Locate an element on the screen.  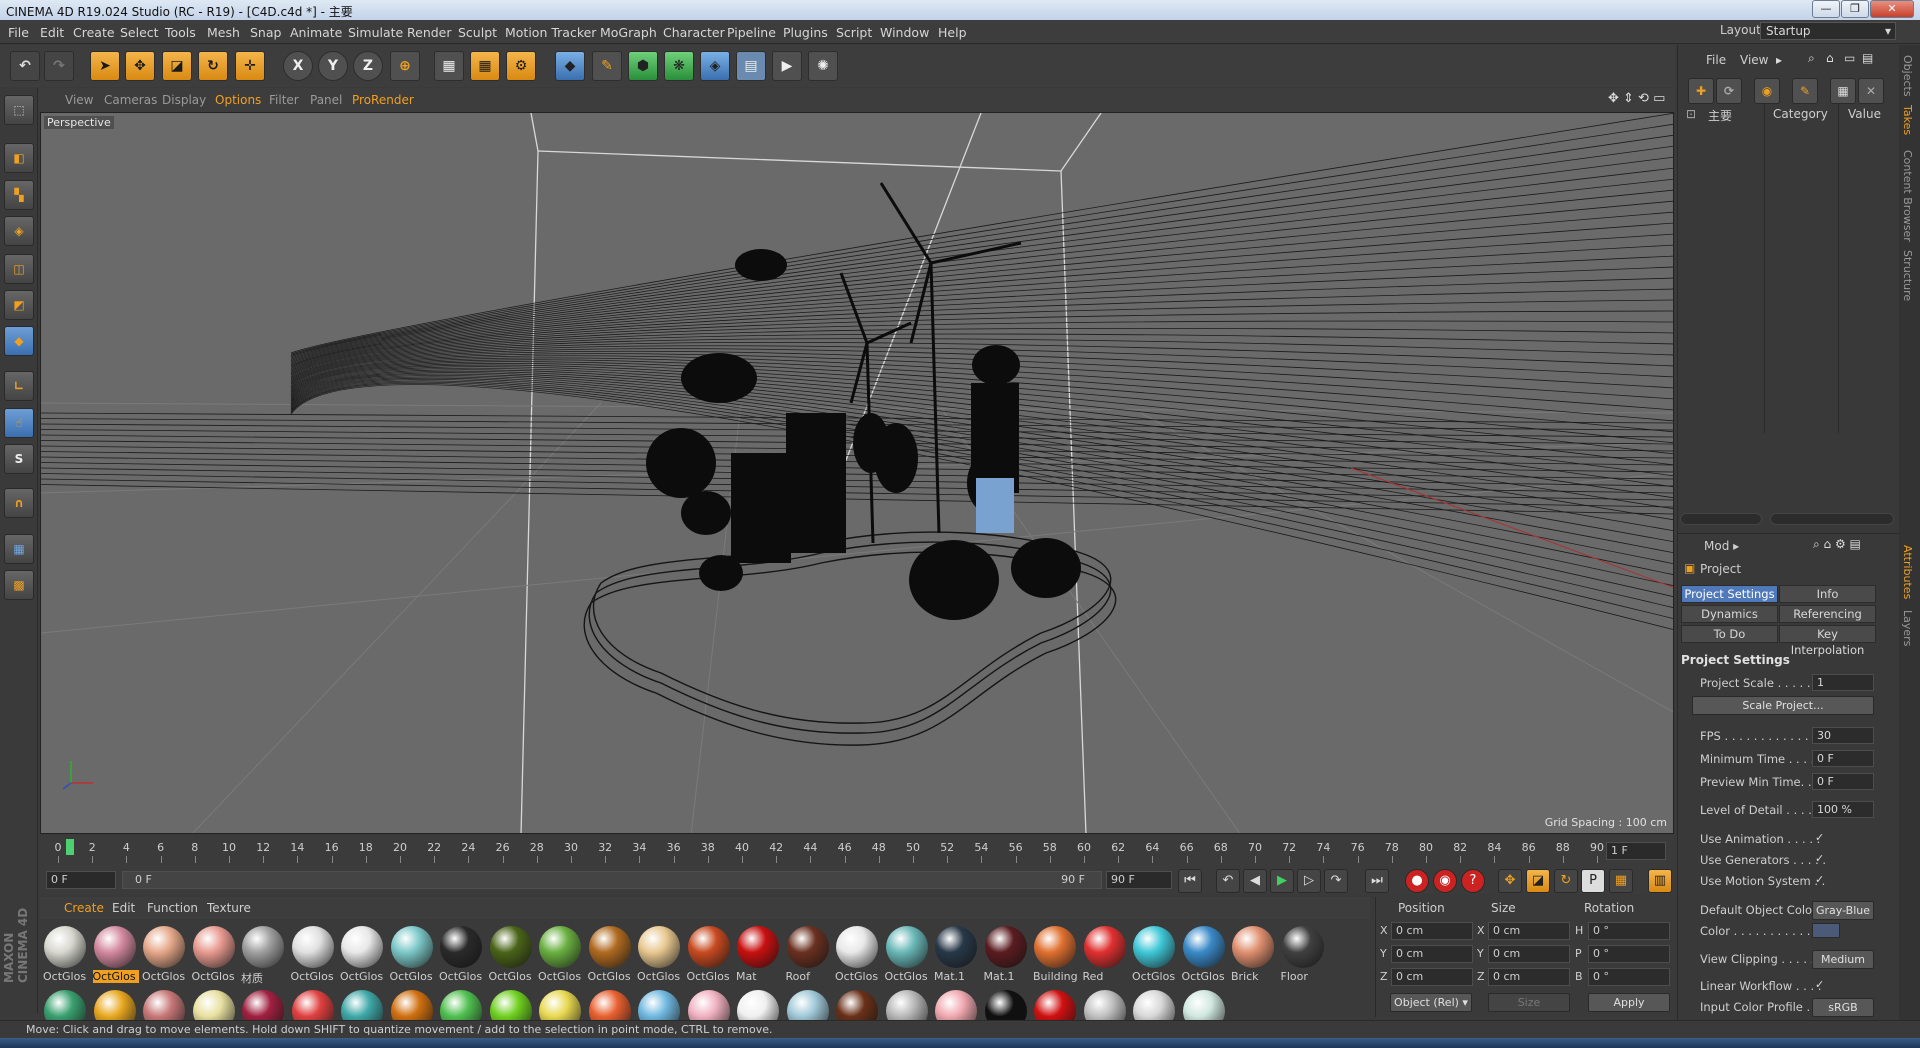
menu-motion-tracker: Motion Tracker is located at coordinates (550, 32).